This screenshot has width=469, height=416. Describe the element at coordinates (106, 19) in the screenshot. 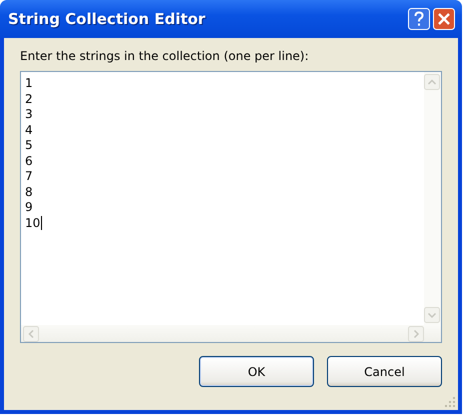

I see `window-title: String Collection Editor` at that location.